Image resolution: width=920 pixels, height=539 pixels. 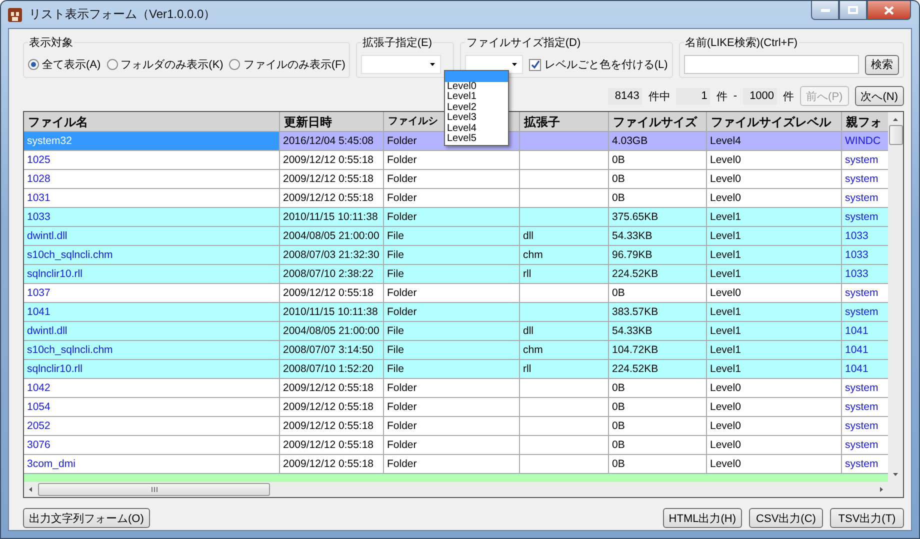 I want to click on table-cell: system32, so click(x=152, y=141).